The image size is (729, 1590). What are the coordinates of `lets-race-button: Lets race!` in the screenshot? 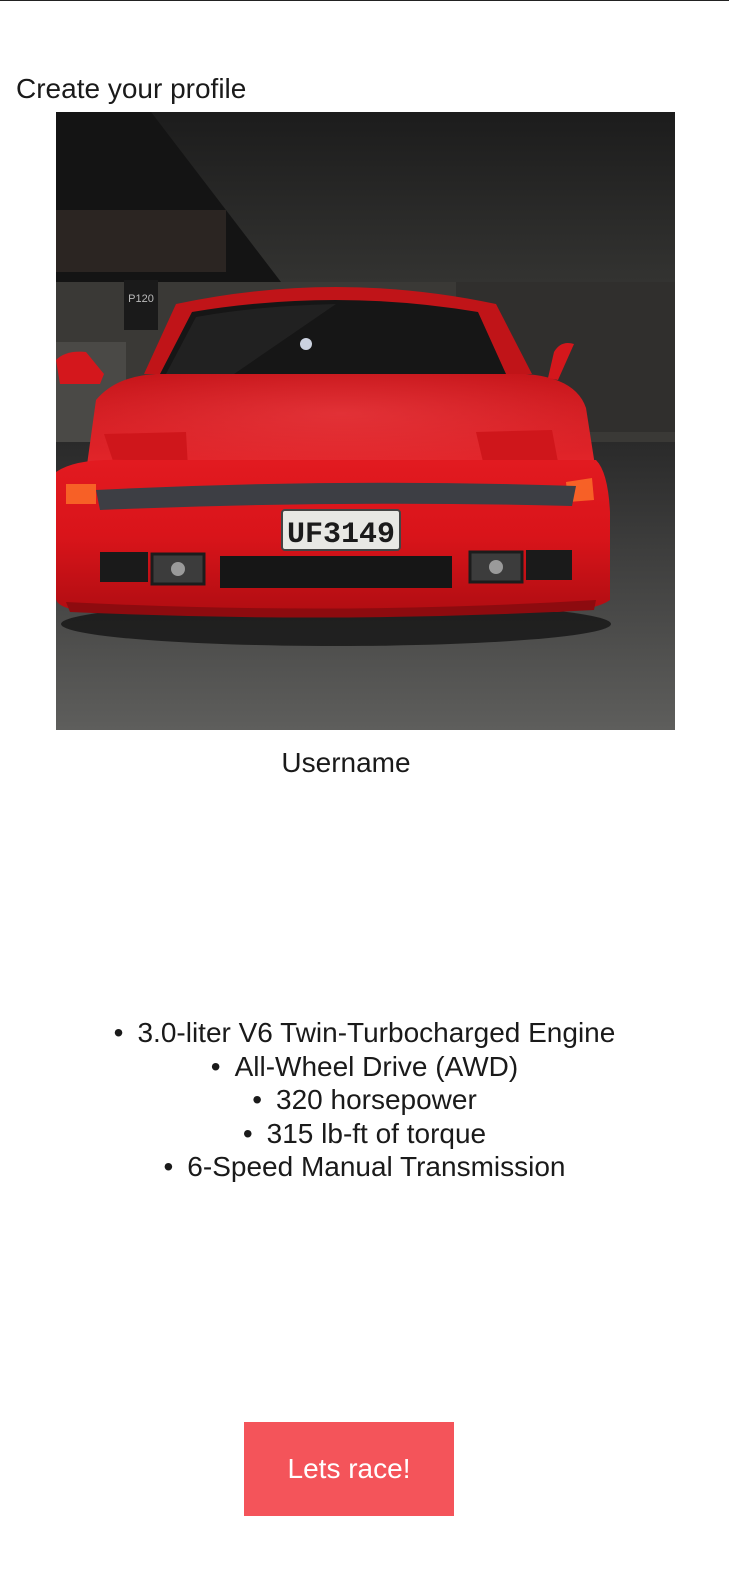 It's located at (349, 1469).